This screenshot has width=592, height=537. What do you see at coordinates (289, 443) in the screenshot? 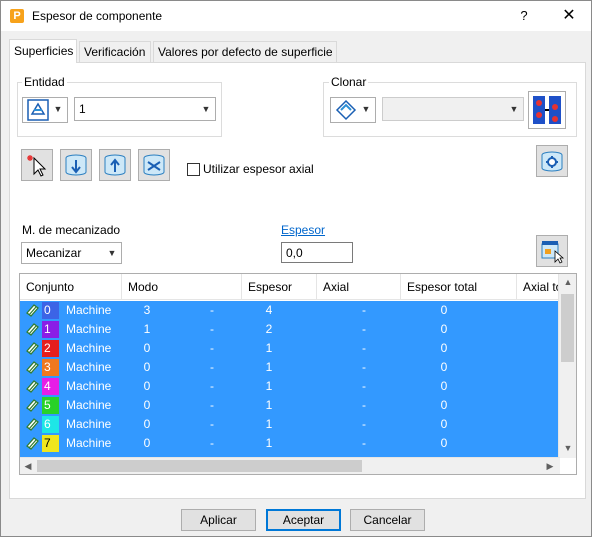
I see `table-row: 7 Machine 0 - 1 - 0` at bounding box center [289, 443].